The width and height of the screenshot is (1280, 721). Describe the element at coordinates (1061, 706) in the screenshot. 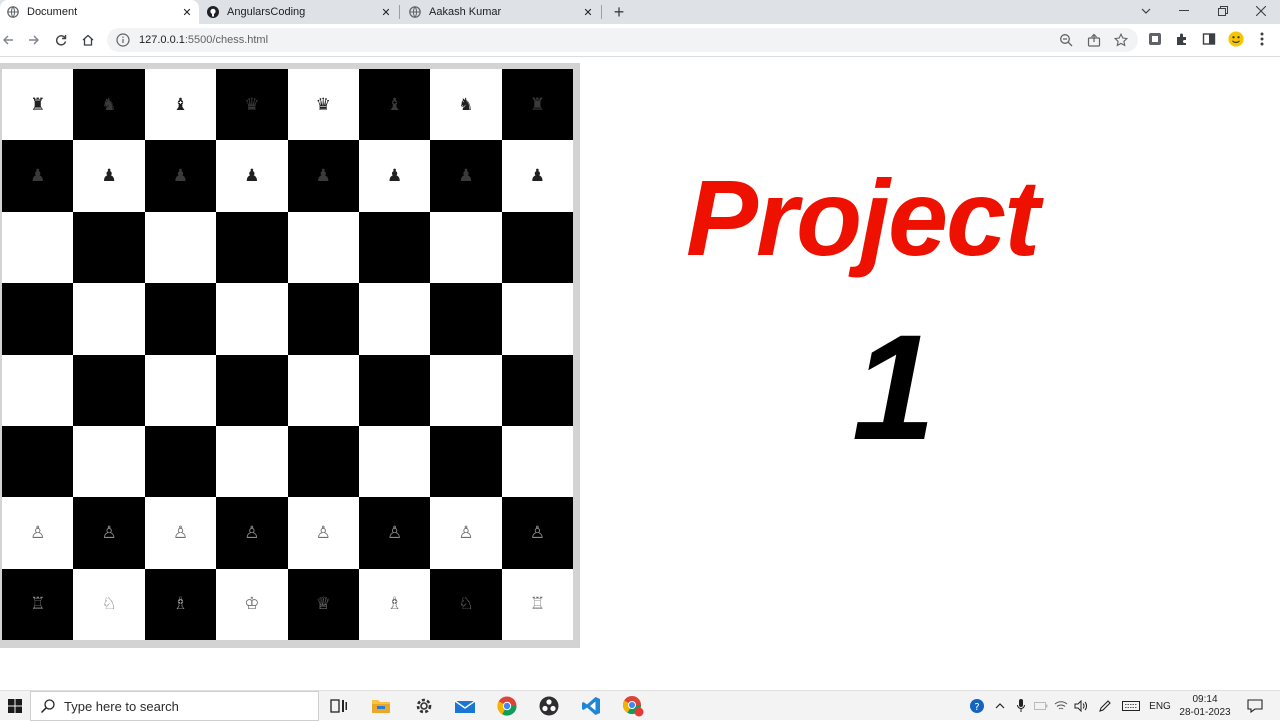

I see `wifi-icon` at that location.